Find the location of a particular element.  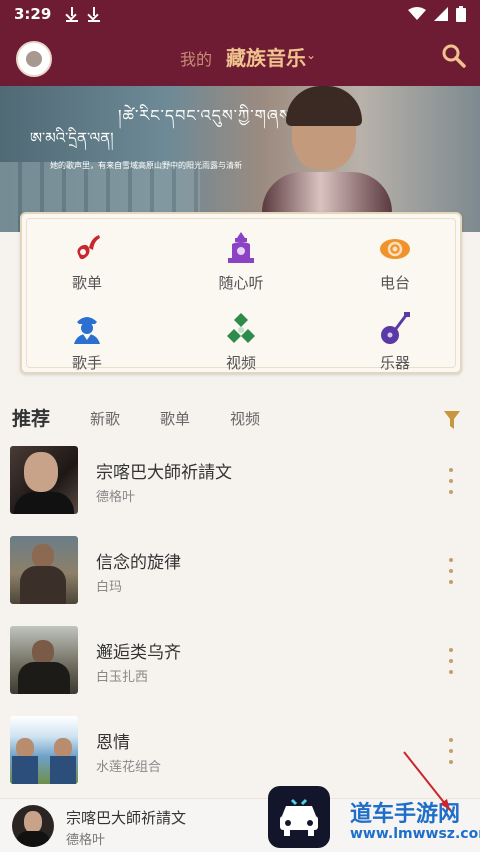

user-avatar-button is located at coordinates (34, 59).